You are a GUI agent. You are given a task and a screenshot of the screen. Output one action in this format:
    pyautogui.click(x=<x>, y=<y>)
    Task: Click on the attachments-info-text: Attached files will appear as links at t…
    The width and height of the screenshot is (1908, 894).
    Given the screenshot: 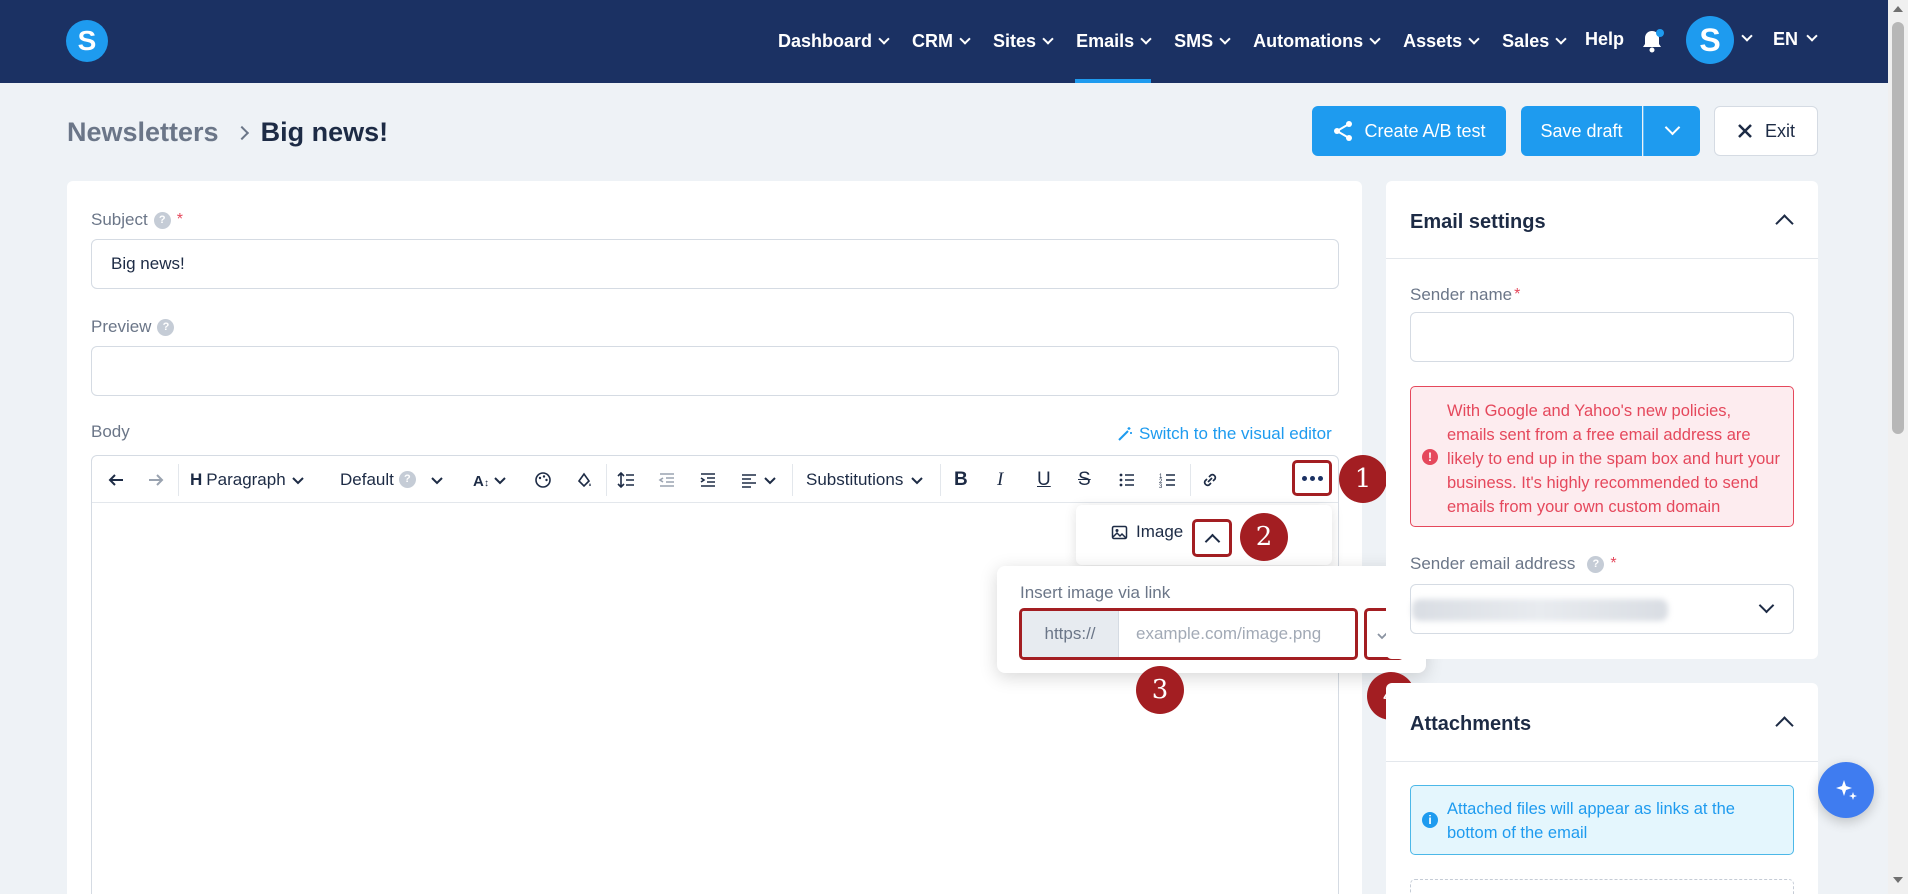 What is the action you would take?
    pyautogui.click(x=1591, y=821)
    